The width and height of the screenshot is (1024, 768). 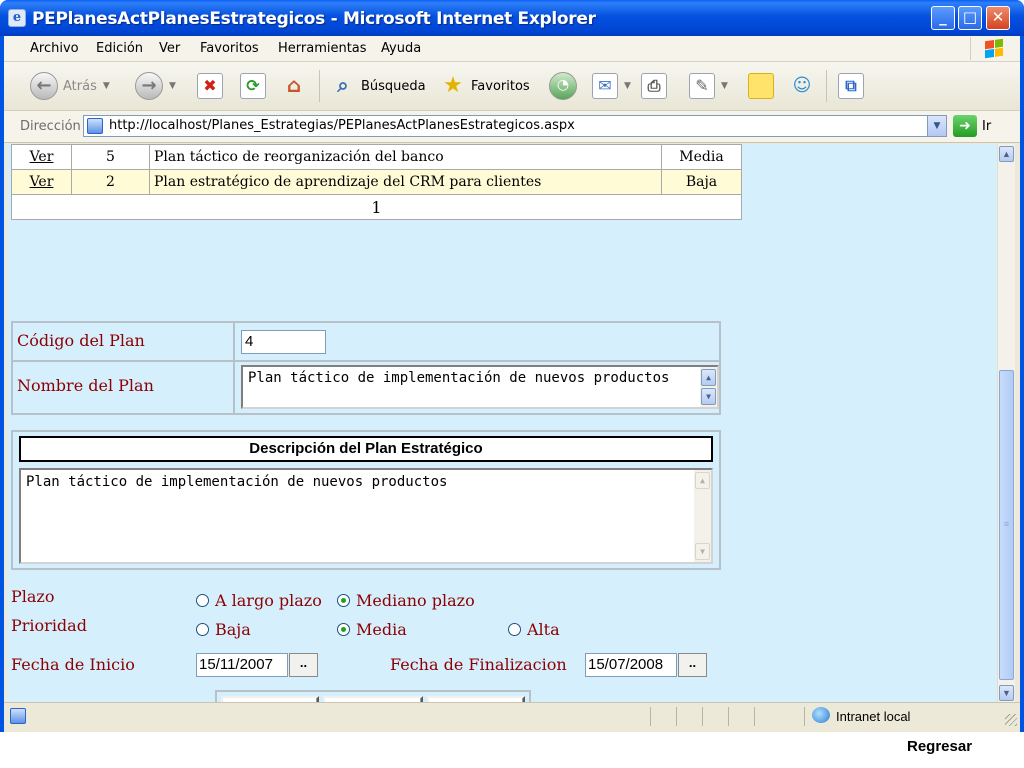 I want to click on plazo-label: Plazo, so click(x=33, y=596).